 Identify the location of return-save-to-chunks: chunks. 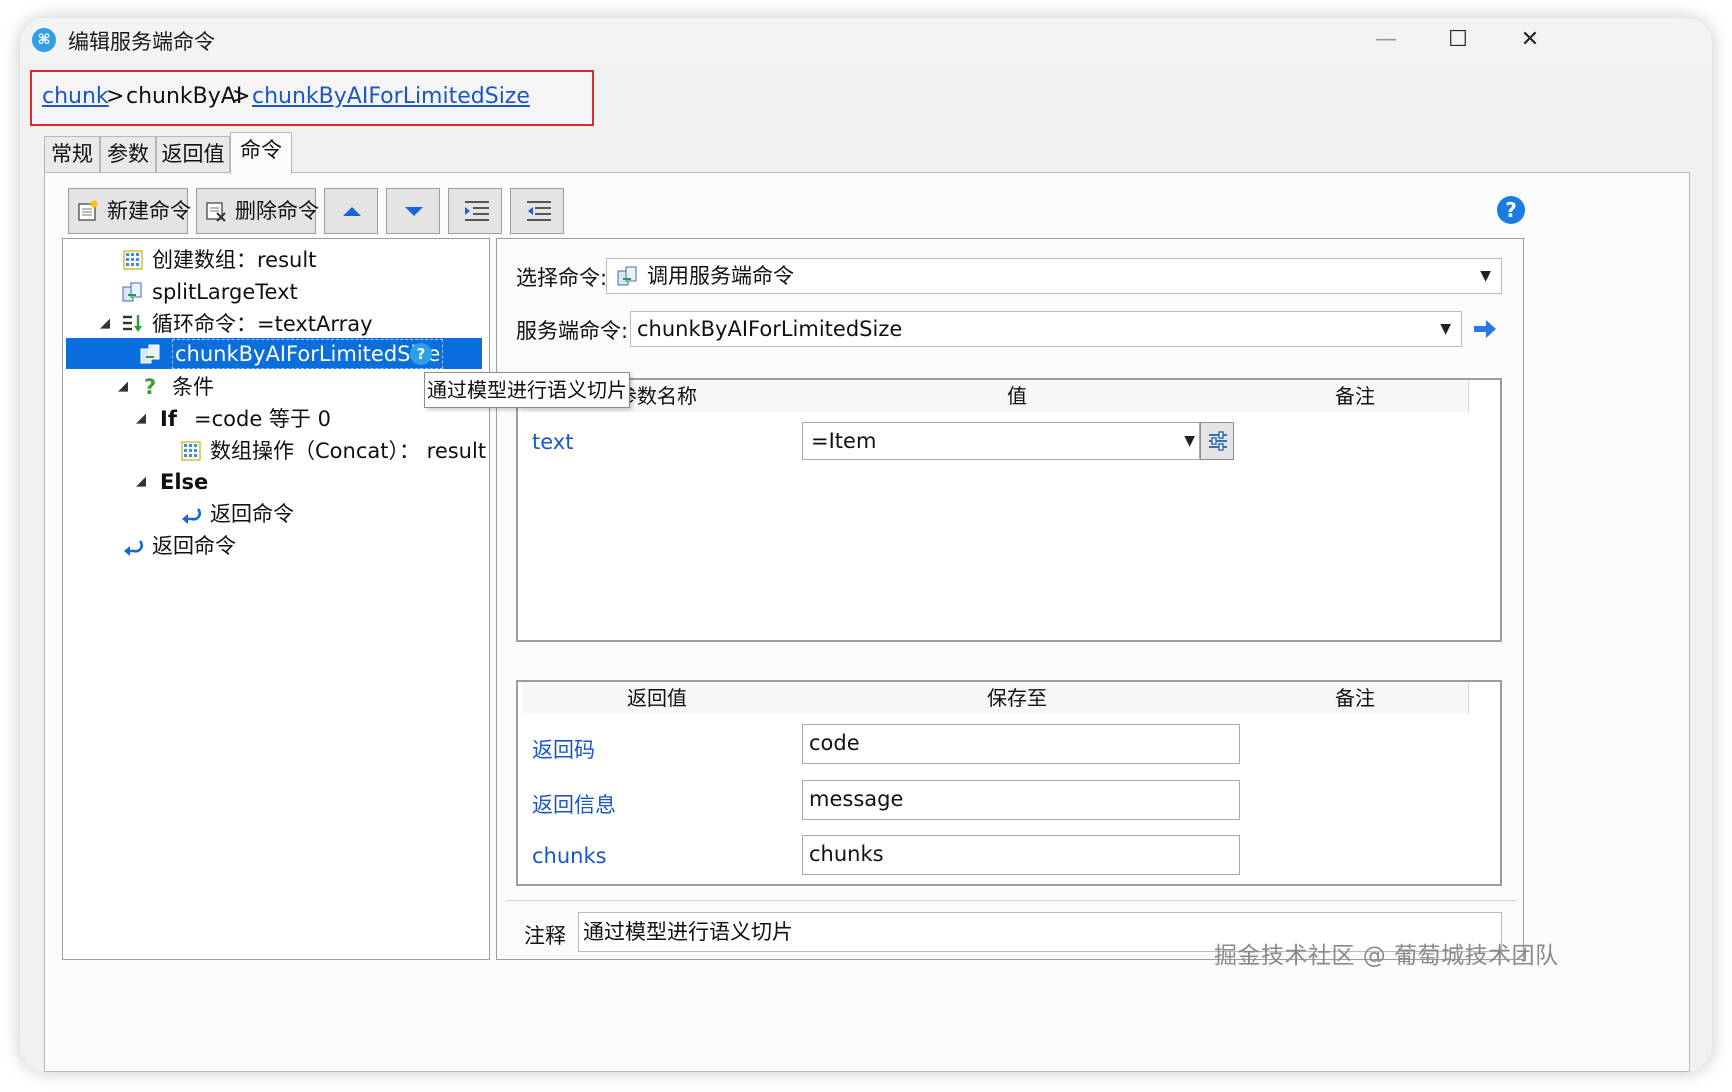
(1021, 855).